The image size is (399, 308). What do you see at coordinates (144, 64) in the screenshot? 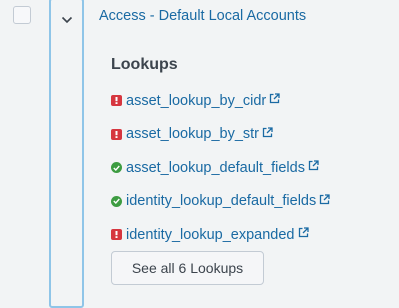
I see `lookups-heading: Lookups` at bounding box center [144, 64].